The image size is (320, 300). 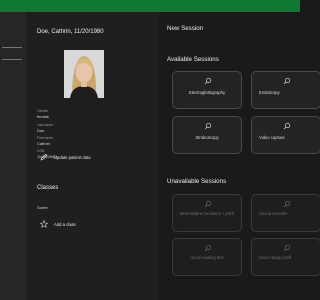 I want to click on first-name-field: First name Cathrin, so click(x=45, y=141).